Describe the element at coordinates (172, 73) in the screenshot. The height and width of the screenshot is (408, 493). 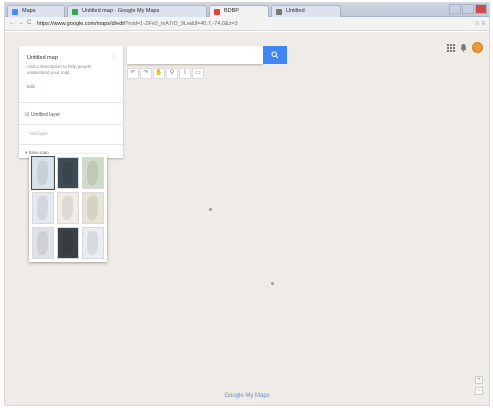
I see `marker-icon: ⚲` at that location.